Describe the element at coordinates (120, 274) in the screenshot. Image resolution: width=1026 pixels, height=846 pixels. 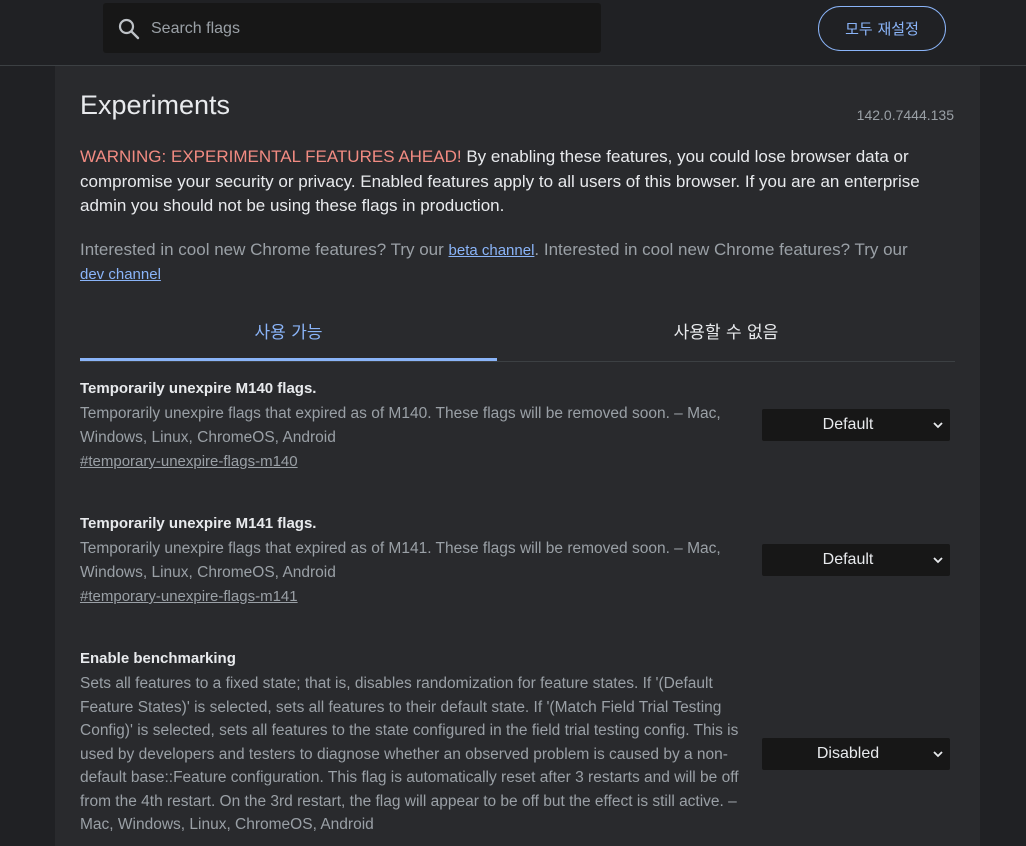
I see `dev-channel-link: dev channel` at that location.